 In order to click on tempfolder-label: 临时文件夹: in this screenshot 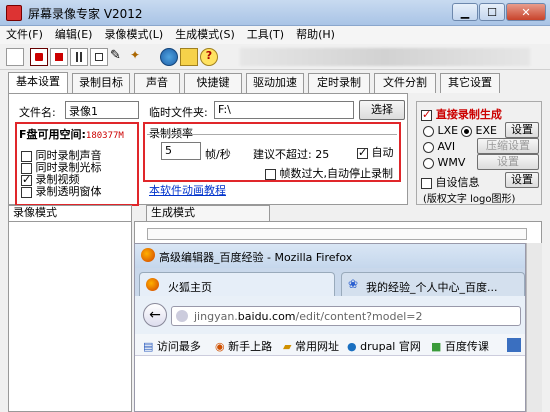, I will do `click(178, 112)`.